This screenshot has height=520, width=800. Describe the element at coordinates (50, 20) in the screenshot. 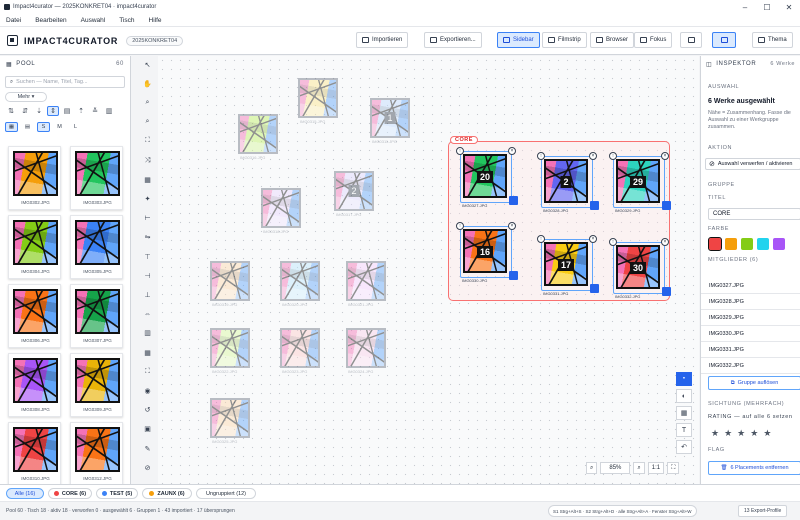

I see `menu-bearbeiten: Bearbeiten` at that location.